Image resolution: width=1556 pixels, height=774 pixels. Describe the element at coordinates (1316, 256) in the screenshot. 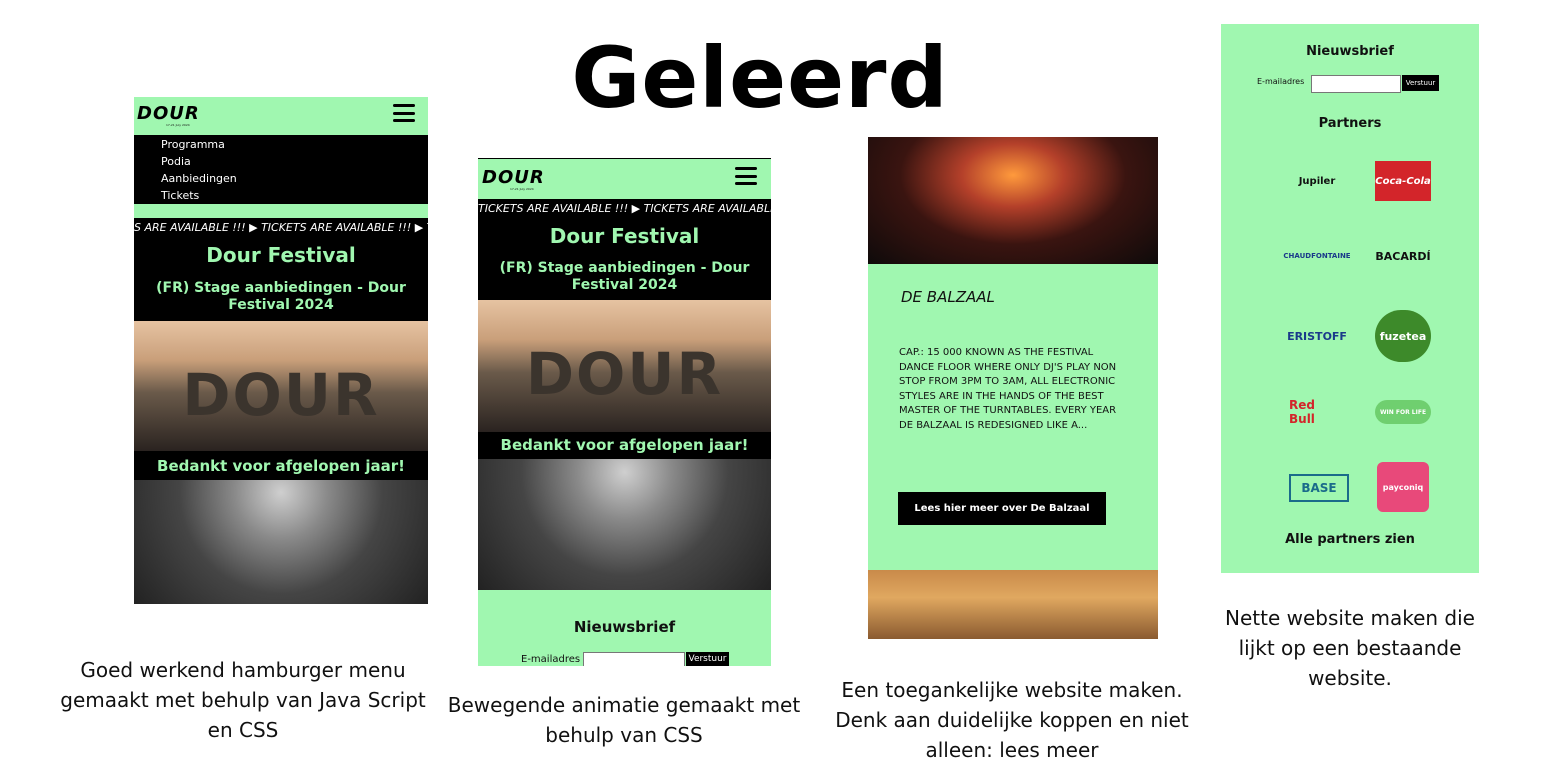

I see `chaudfontaine-logo: CHAUDFONTAINE` at that location.